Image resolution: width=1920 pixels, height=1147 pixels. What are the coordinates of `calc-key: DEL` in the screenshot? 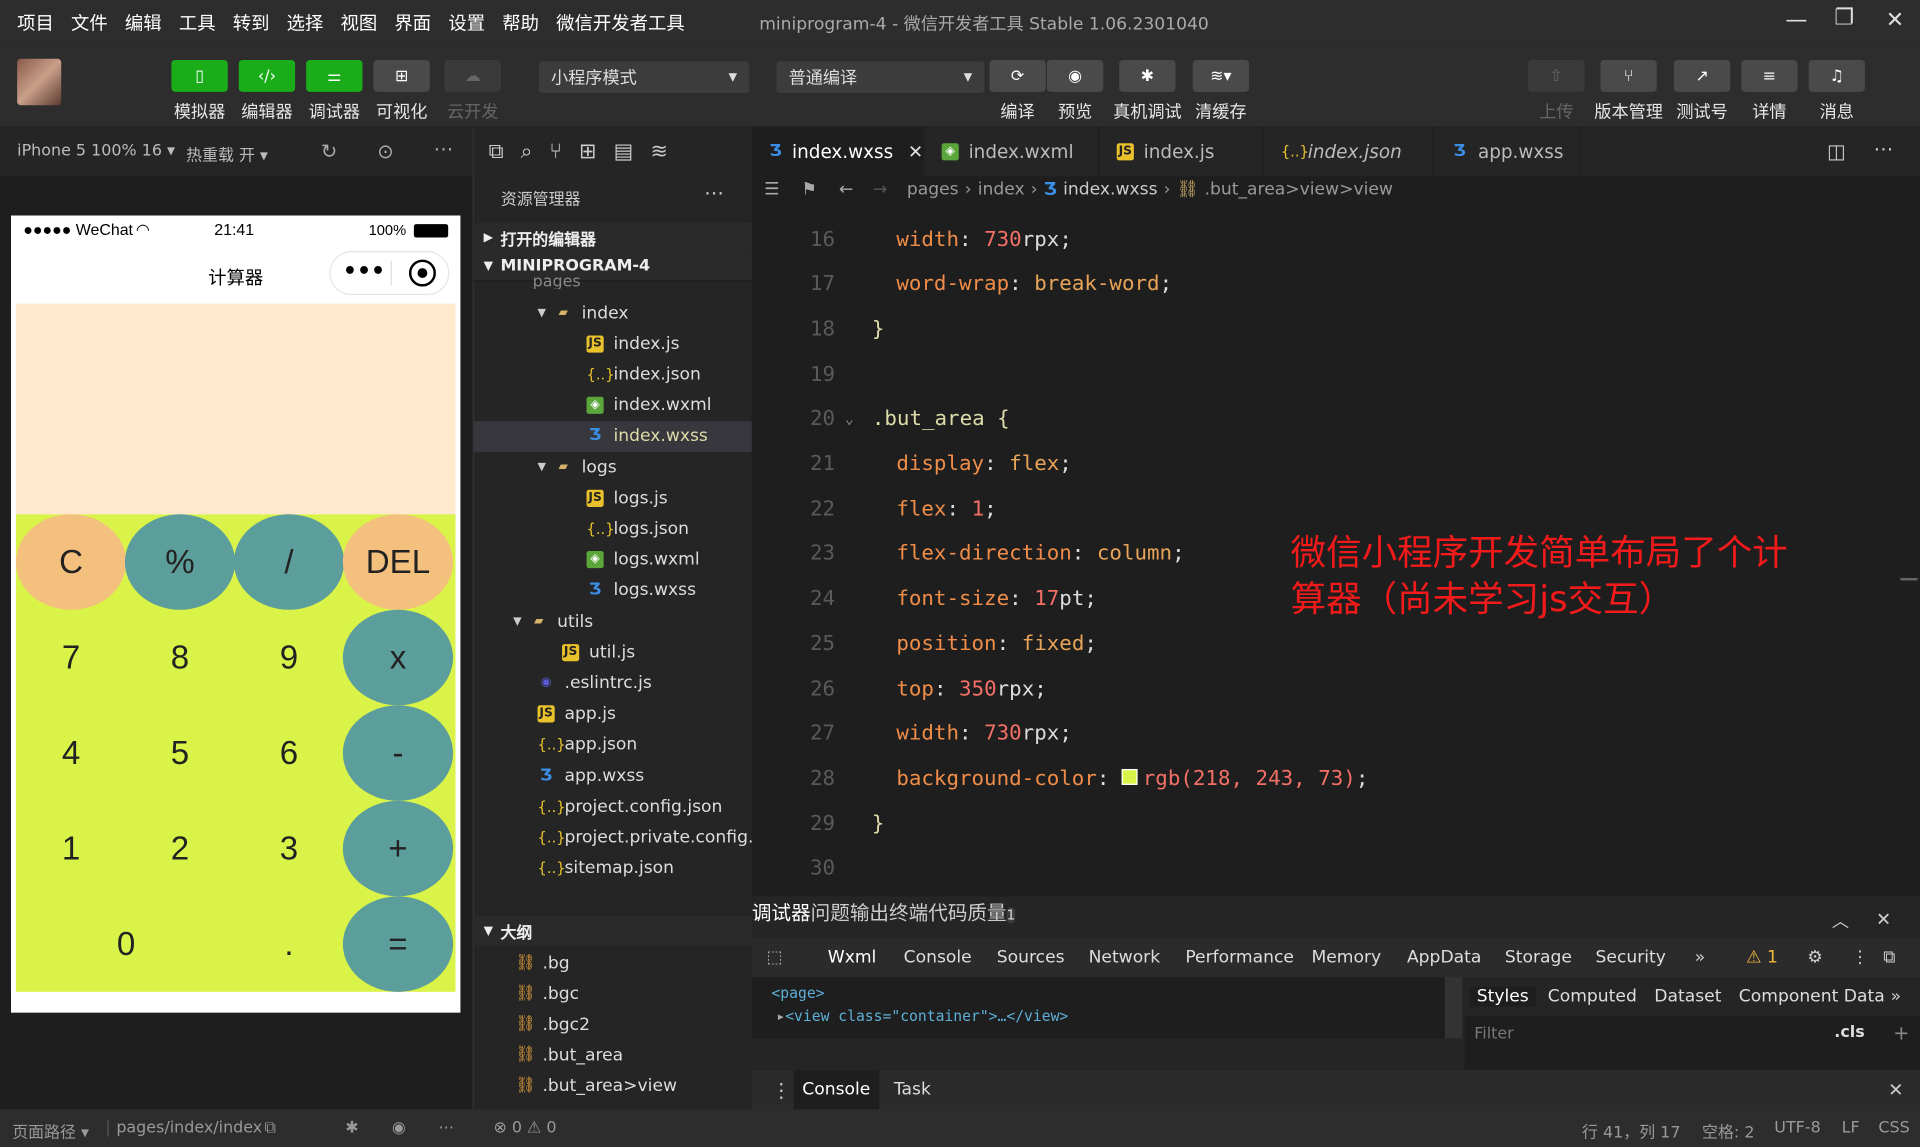 It's located at (398, 562).